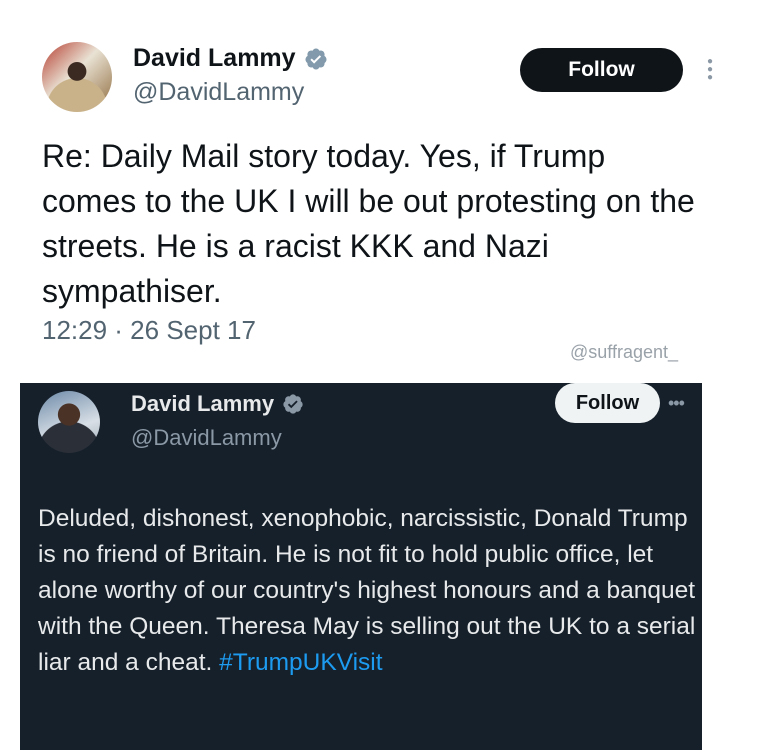 The image size is (761, 750). Describe the element at coordinates (149, 330) in the screenshot. I see `tweet-timestamp: 12:29 · 26 Sept 17` at that location.